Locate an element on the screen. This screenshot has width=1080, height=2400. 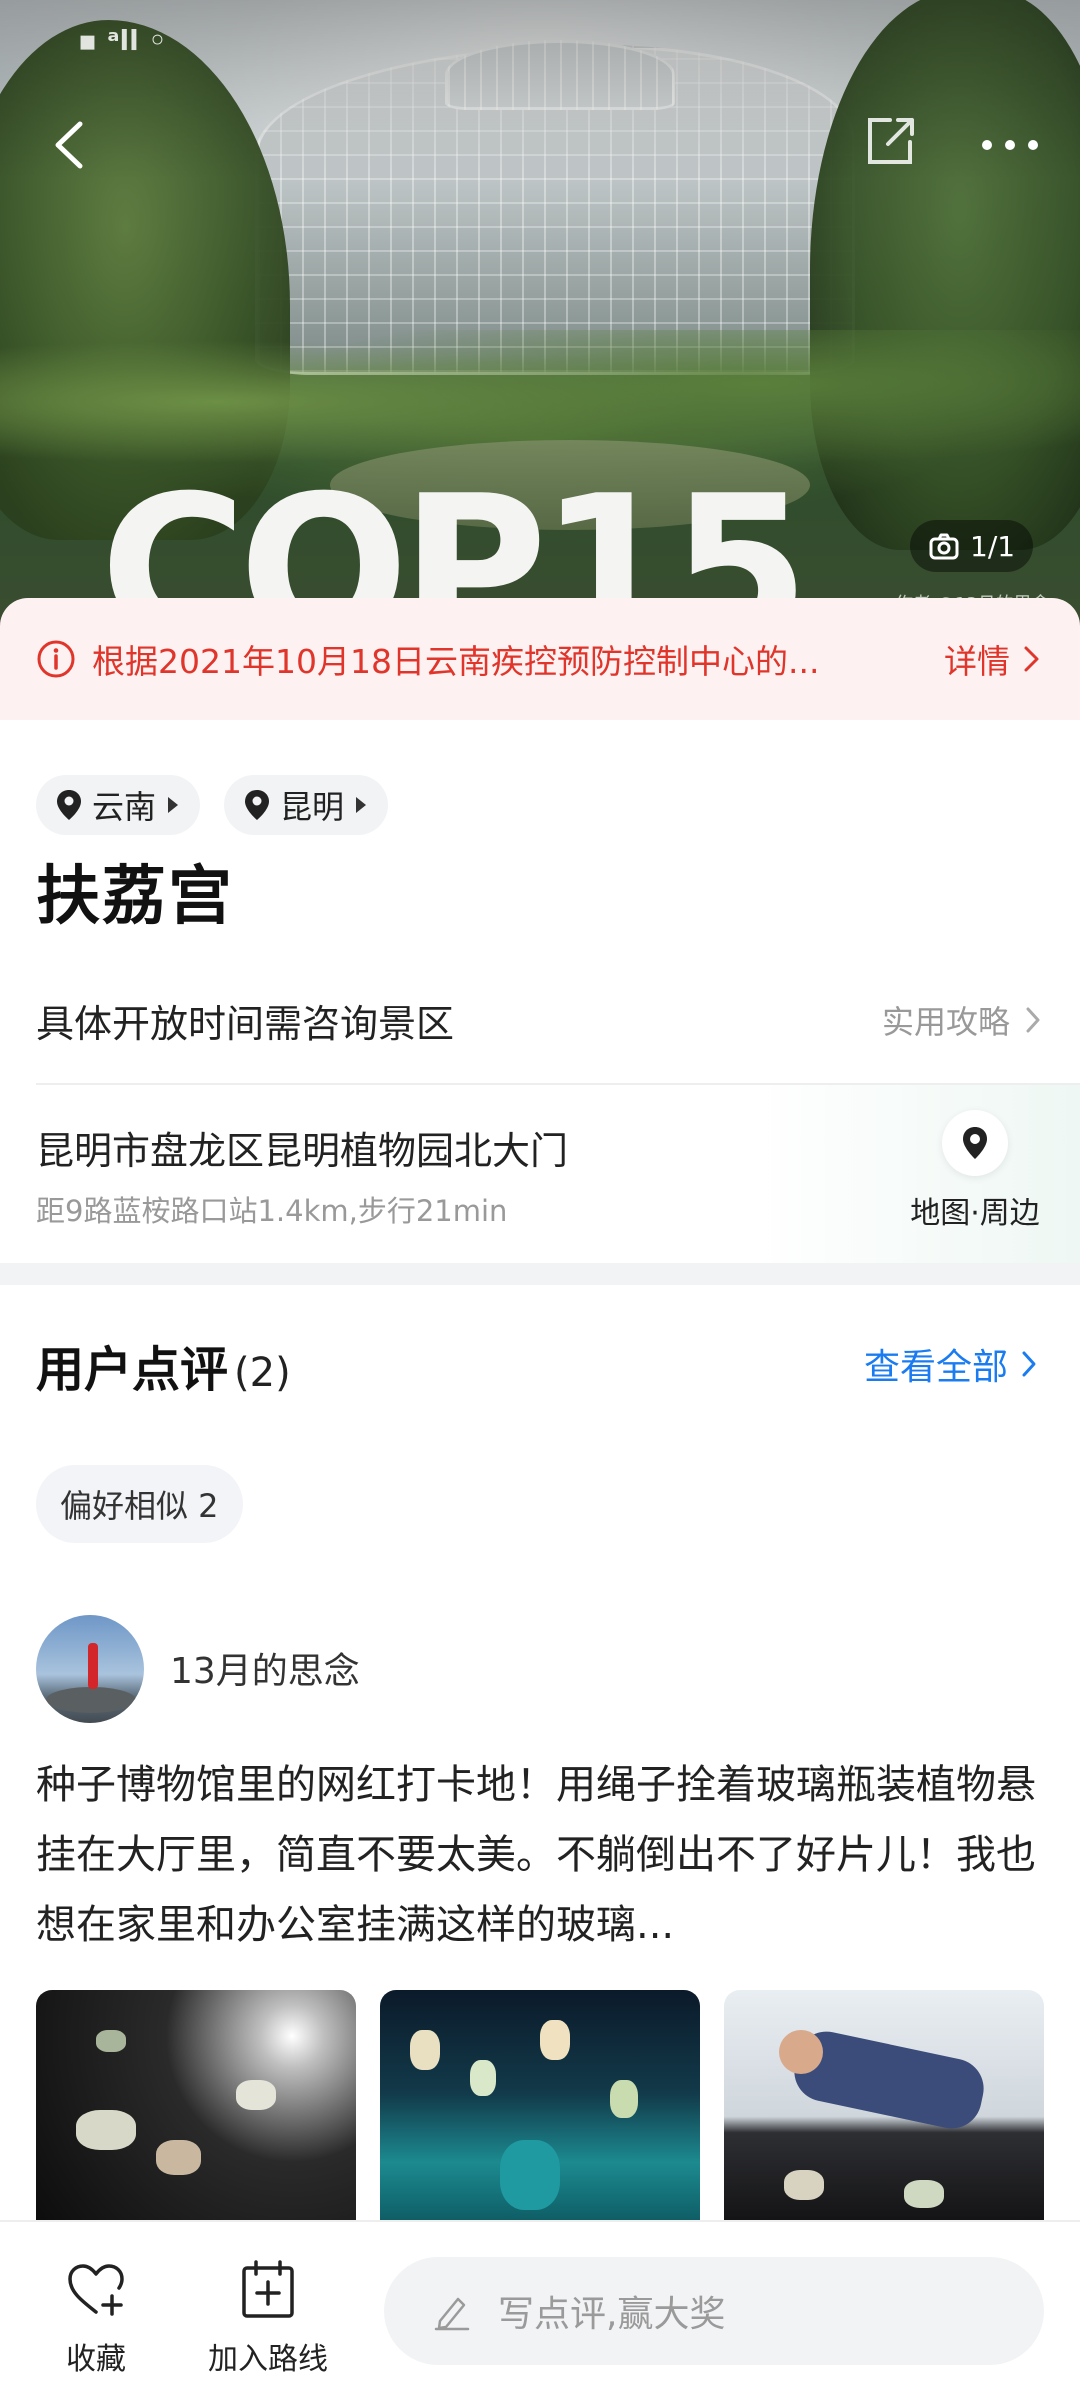
section-separator is located at coordinates (540, 1274).